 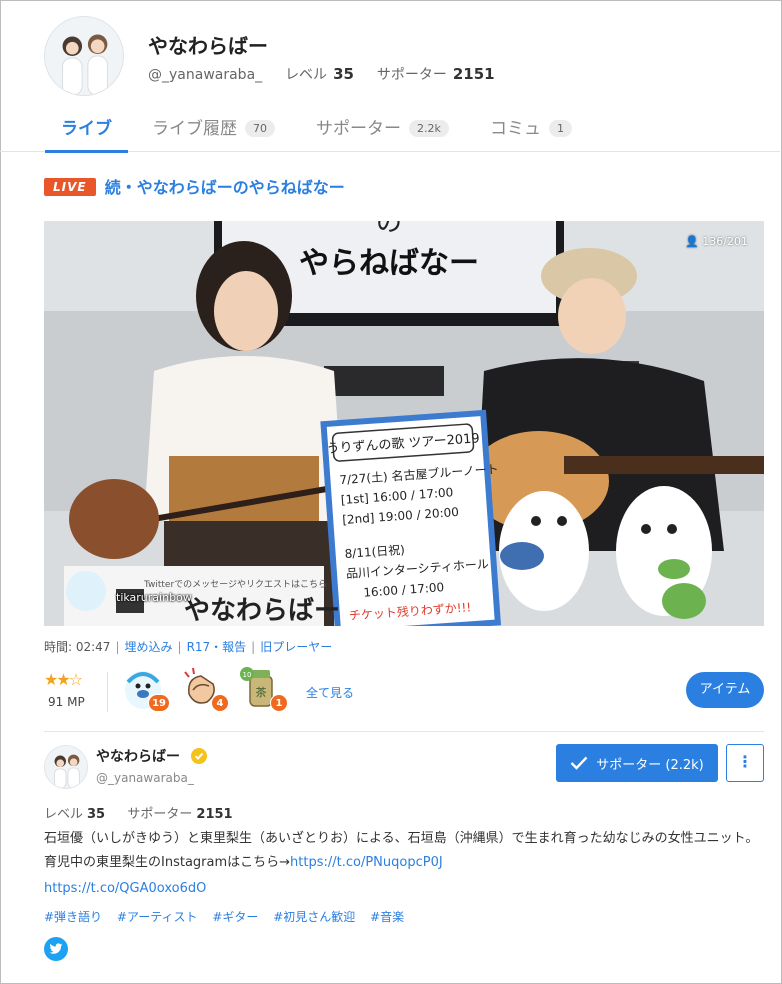 I want to click on gift-count-badge: 4, so click(x=220, y=703).